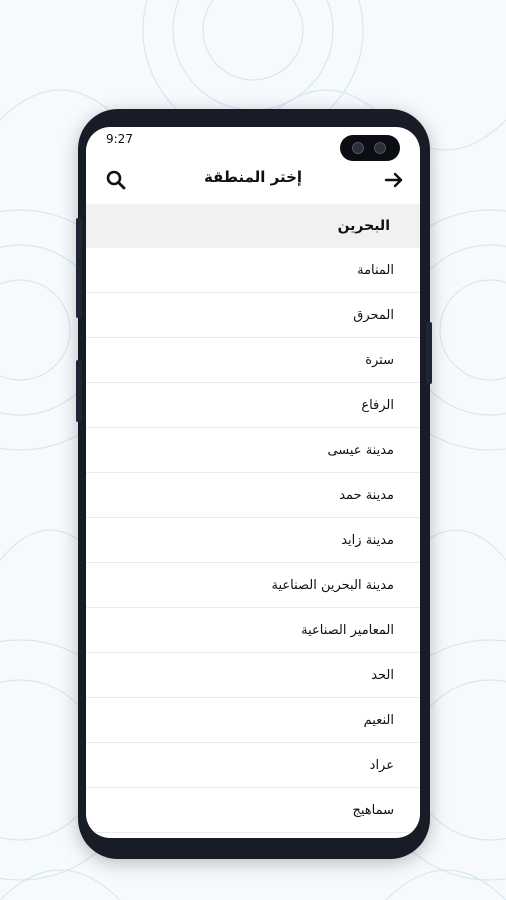 This screenshot has width=506, height=900. What do you see at coordinates (253, 315) in the screenshot?
I see `list-item: المحرق` at bounding box center [253, 315].